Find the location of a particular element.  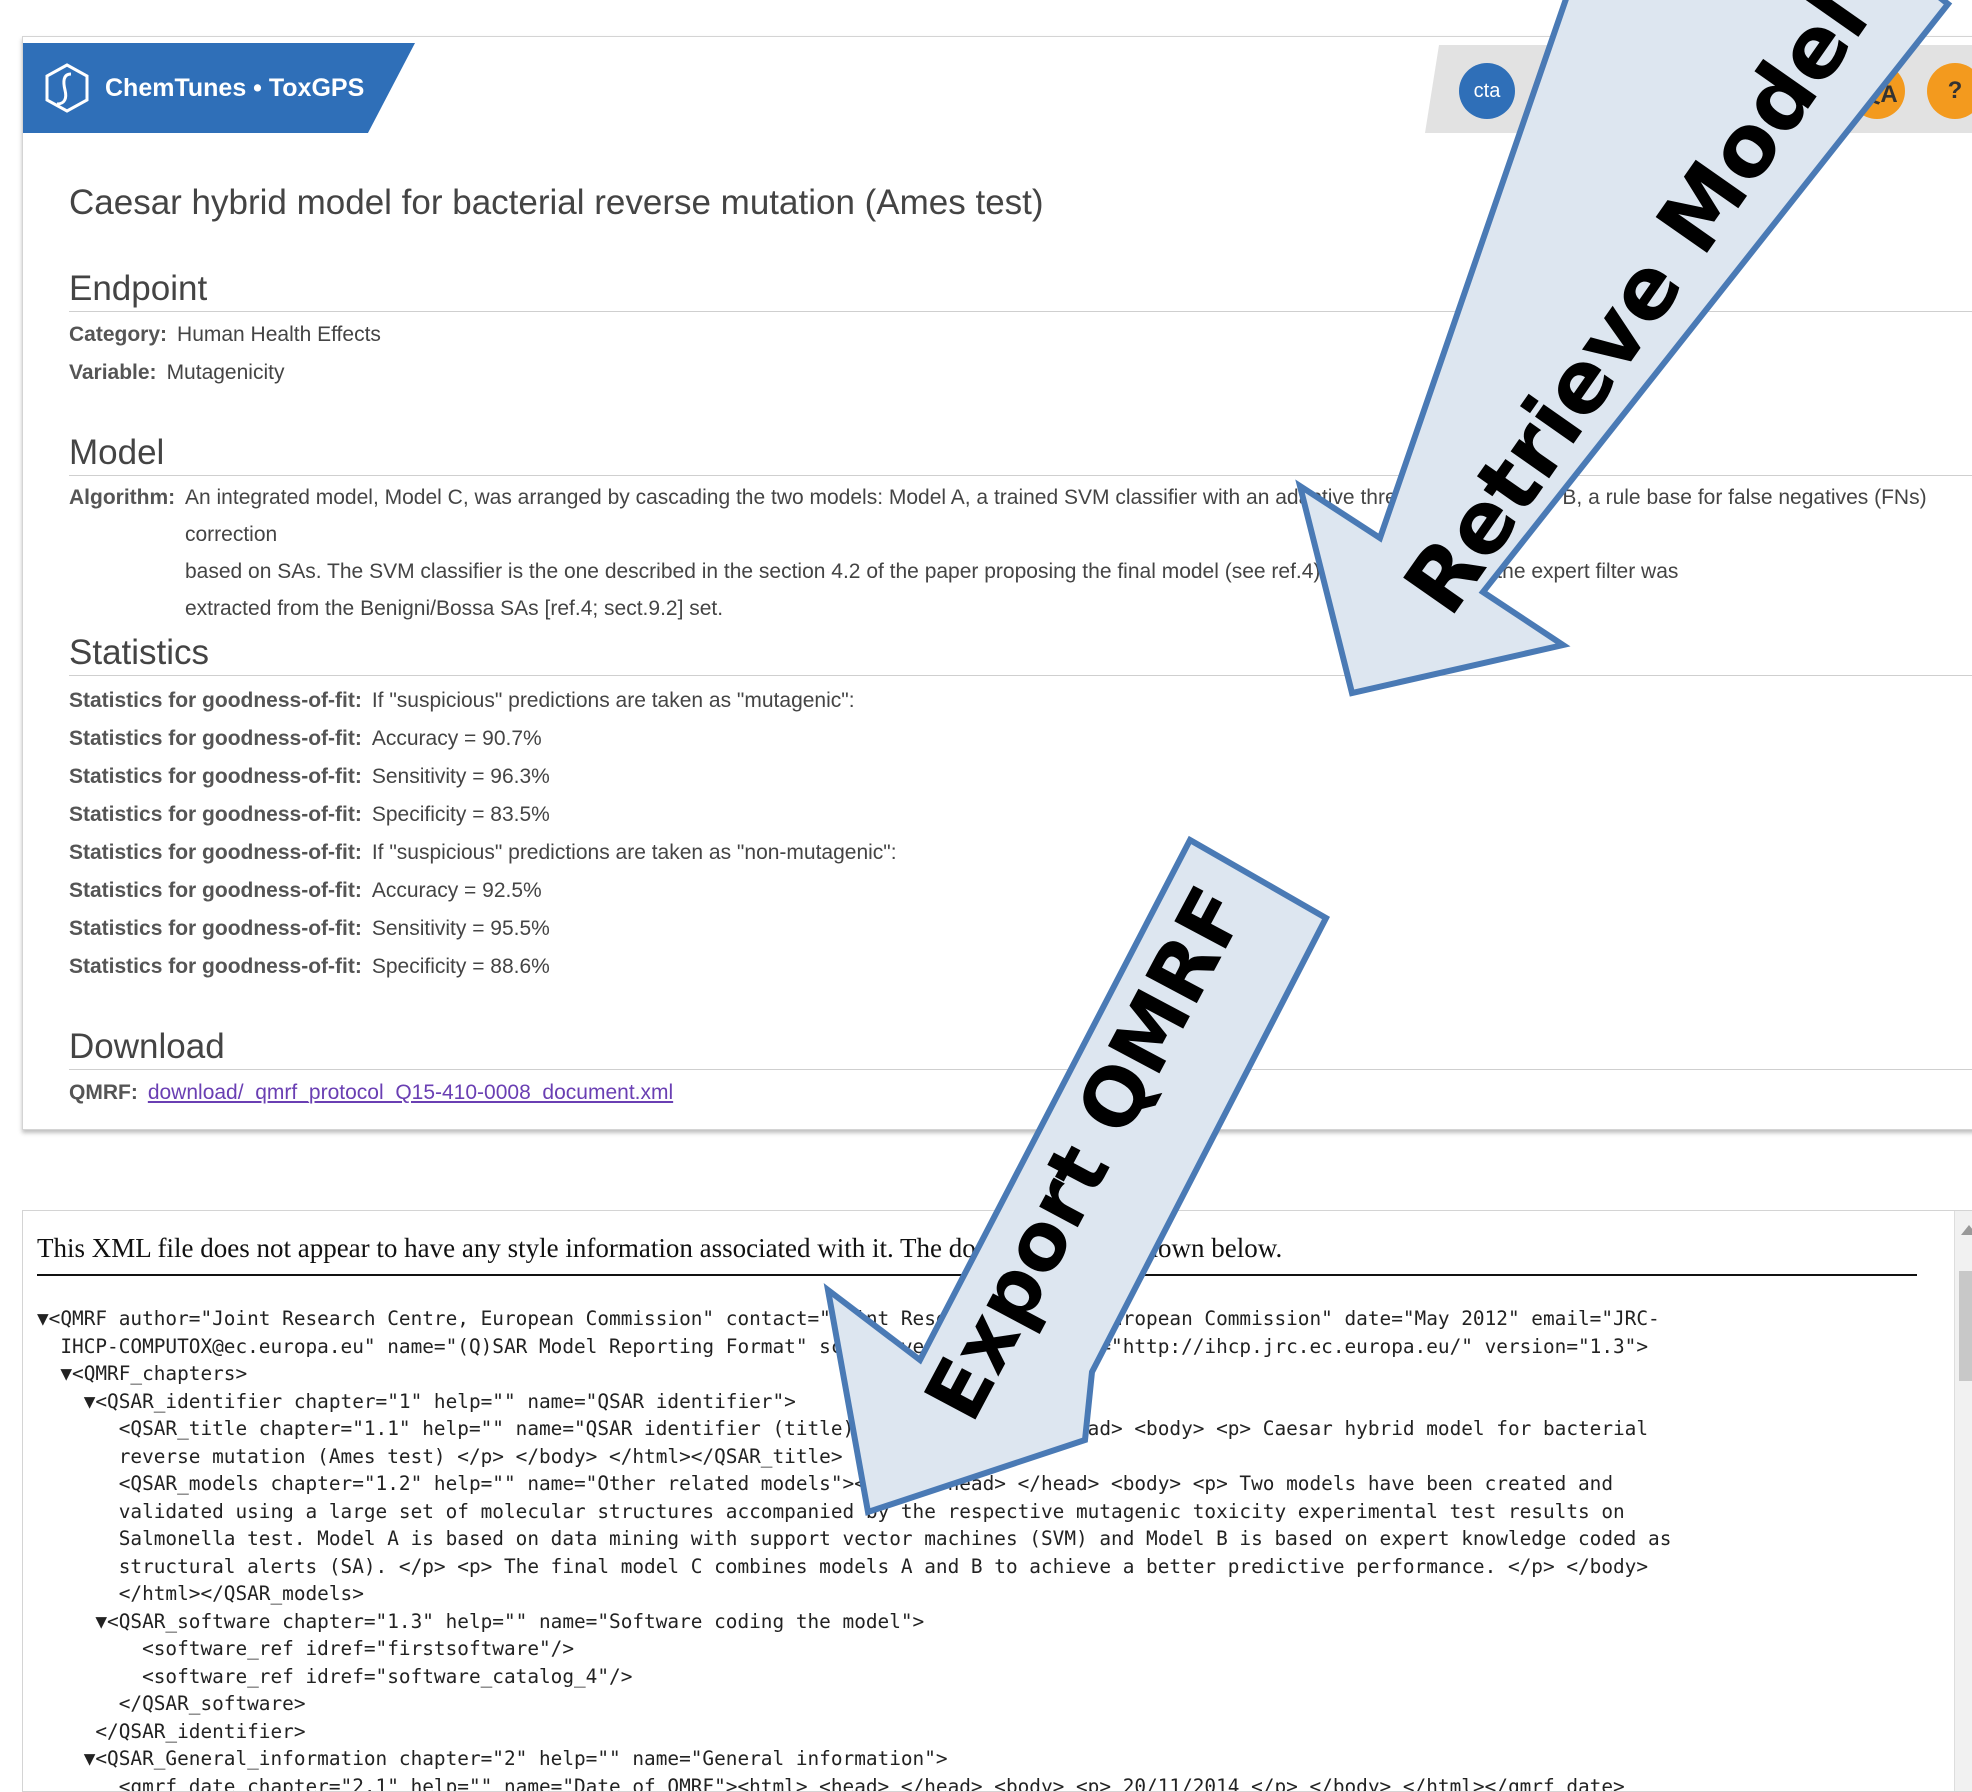

download-heading: Download is located at coordinates (1020, 1048).